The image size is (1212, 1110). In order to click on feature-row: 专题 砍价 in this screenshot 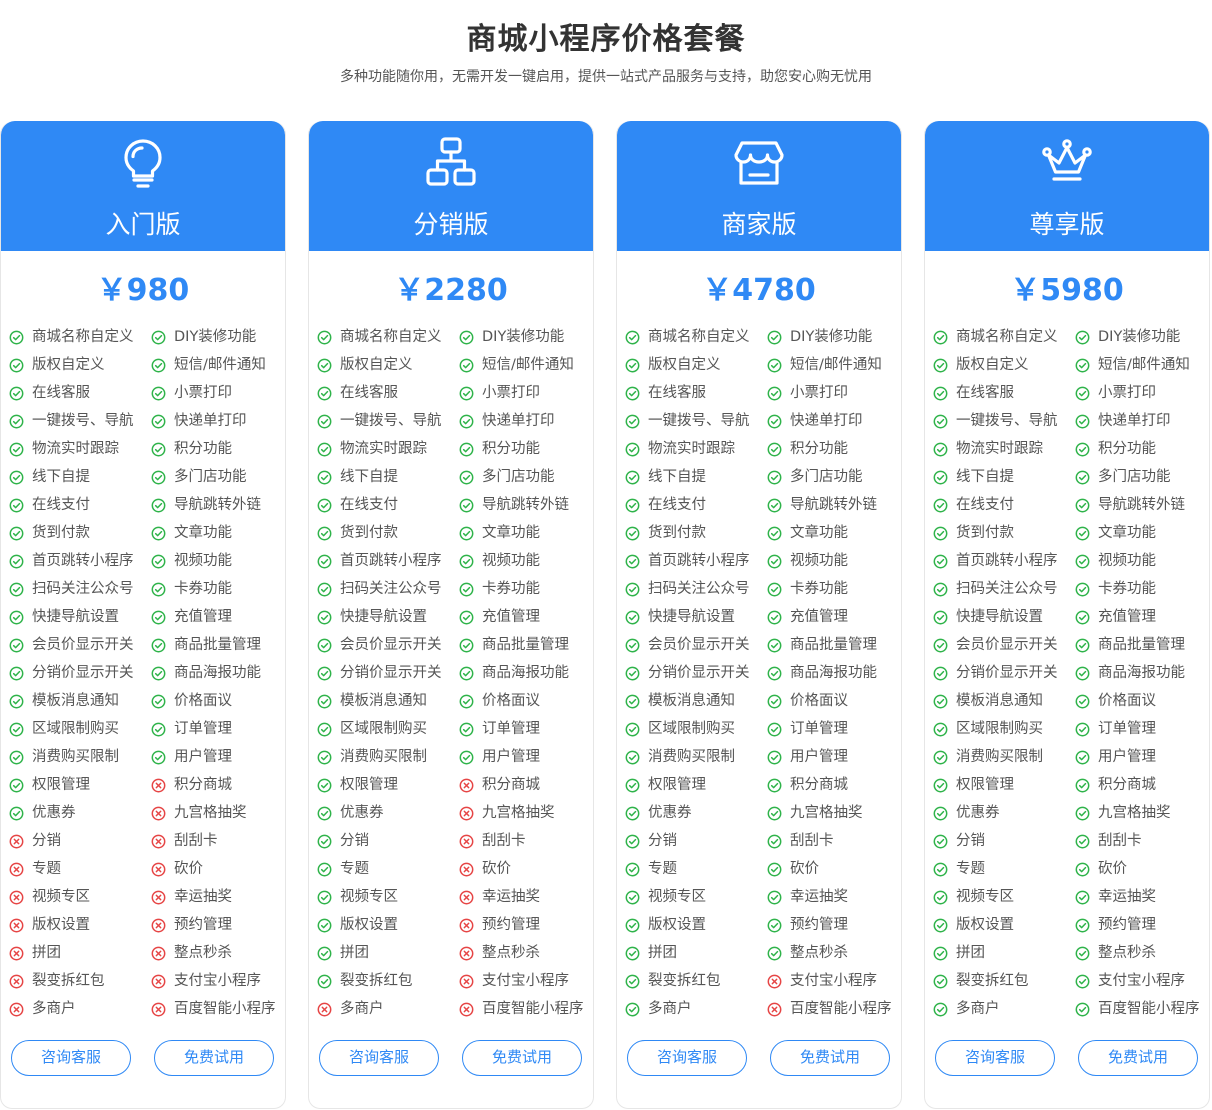, I will do `click(763, 869)`.